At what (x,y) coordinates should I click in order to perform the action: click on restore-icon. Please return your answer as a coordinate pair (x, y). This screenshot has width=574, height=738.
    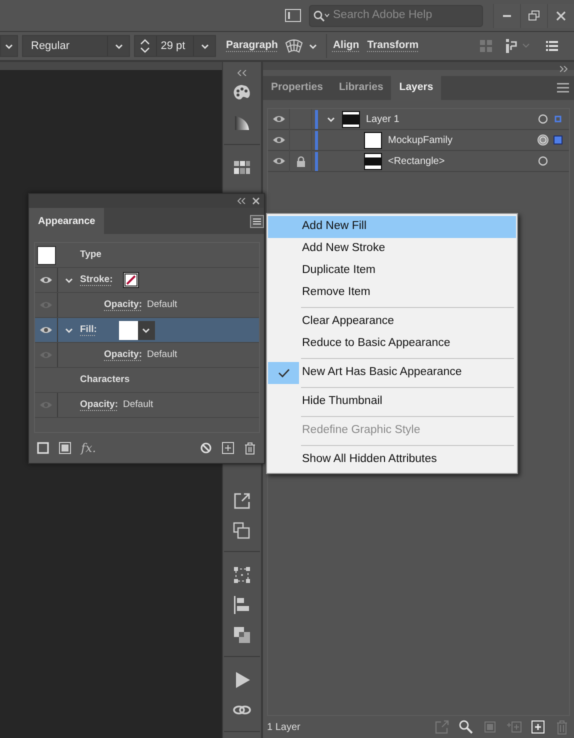
    Looking at the image, I should click on (534, 16).